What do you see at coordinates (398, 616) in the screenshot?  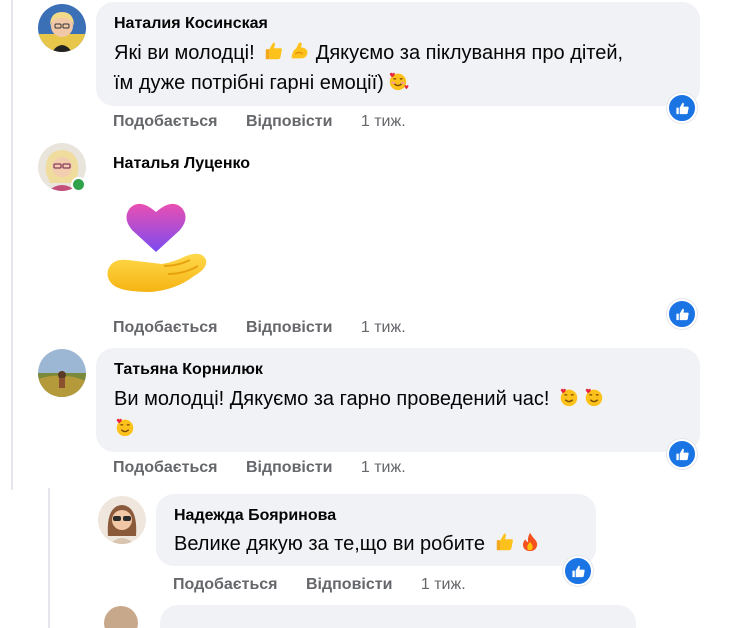 I see `next-reply-bubble-partial` at bounding box center [398, 616].